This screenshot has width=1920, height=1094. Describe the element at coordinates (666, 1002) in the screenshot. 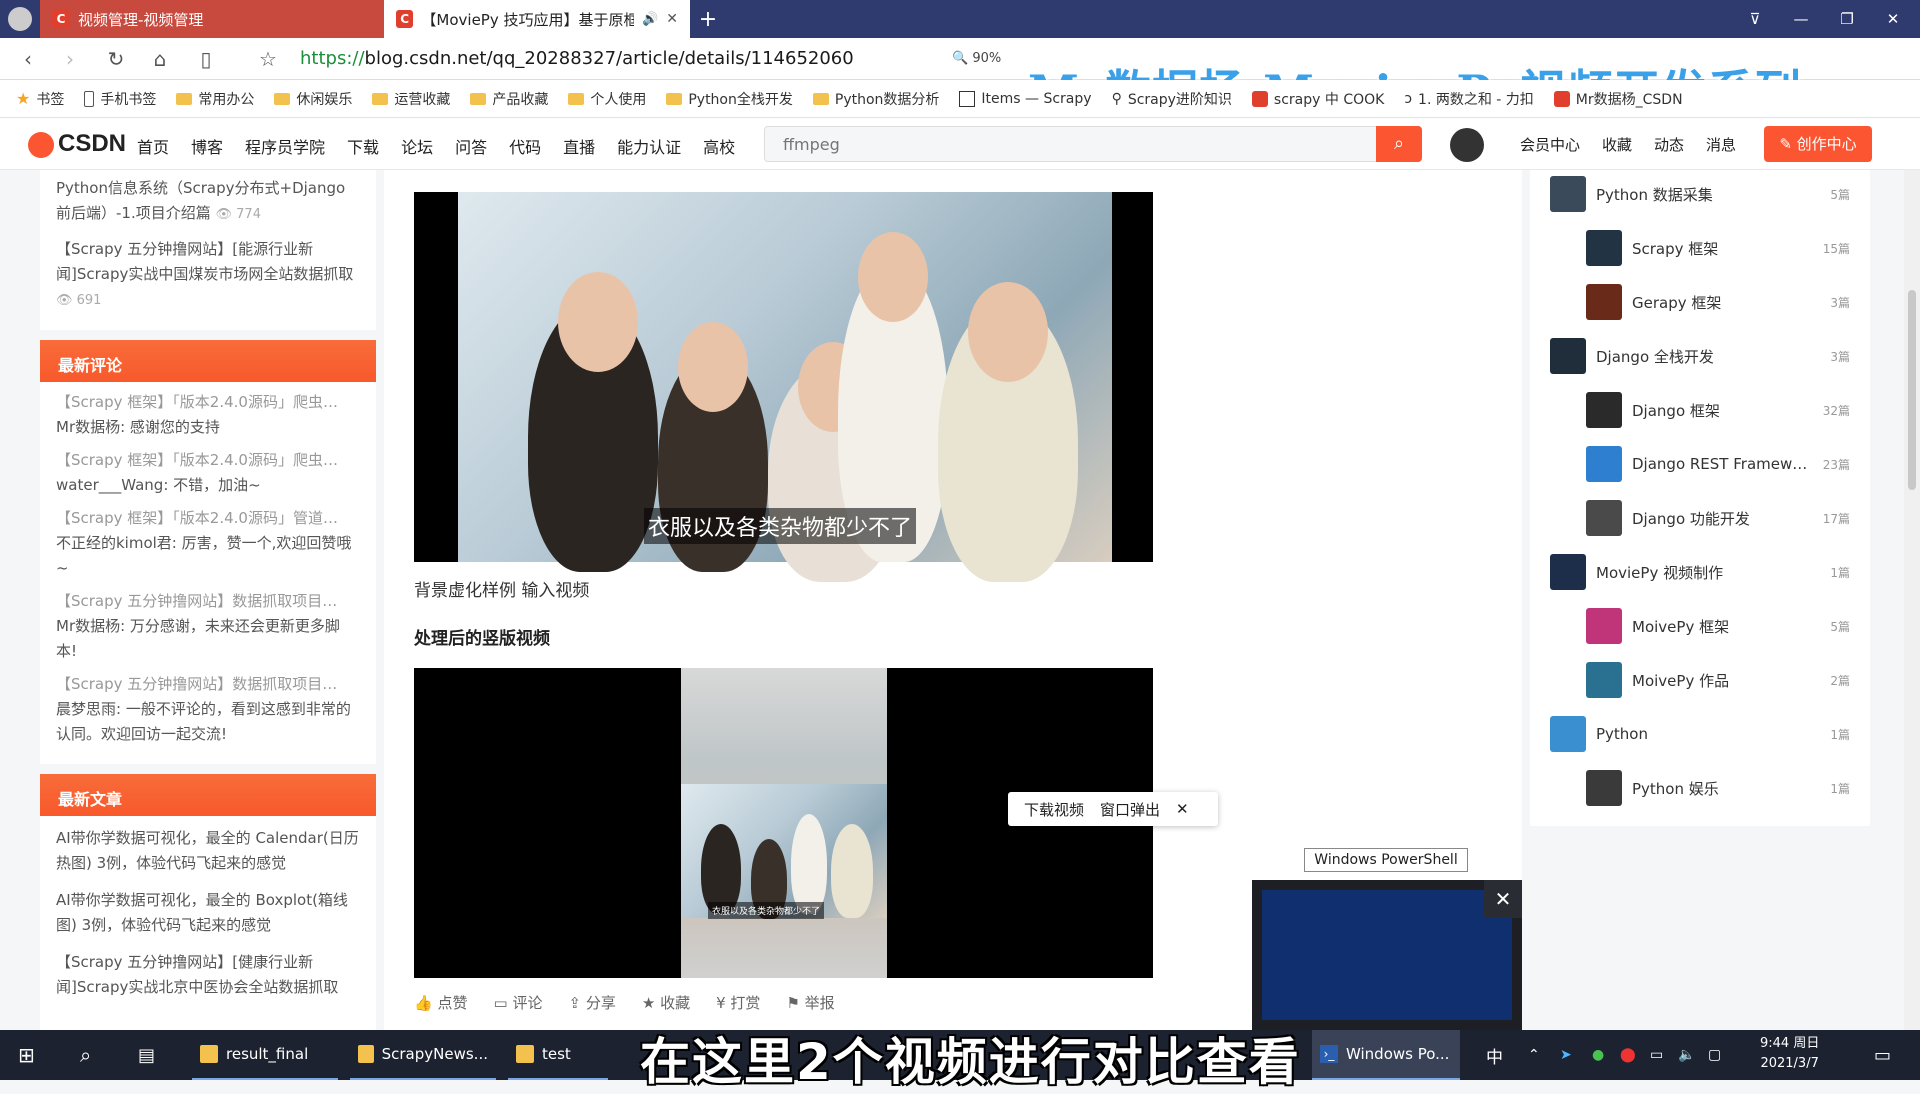

I see `favorite-button: ★ 收藏` at that location.